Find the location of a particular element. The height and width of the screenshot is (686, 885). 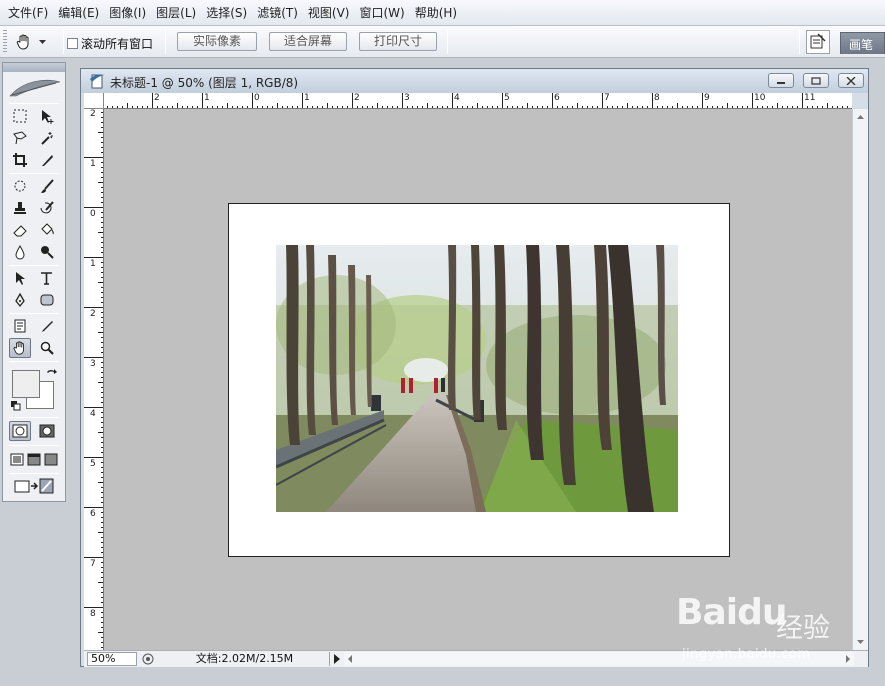

lasso-icon is located at coordinates (20, 138).